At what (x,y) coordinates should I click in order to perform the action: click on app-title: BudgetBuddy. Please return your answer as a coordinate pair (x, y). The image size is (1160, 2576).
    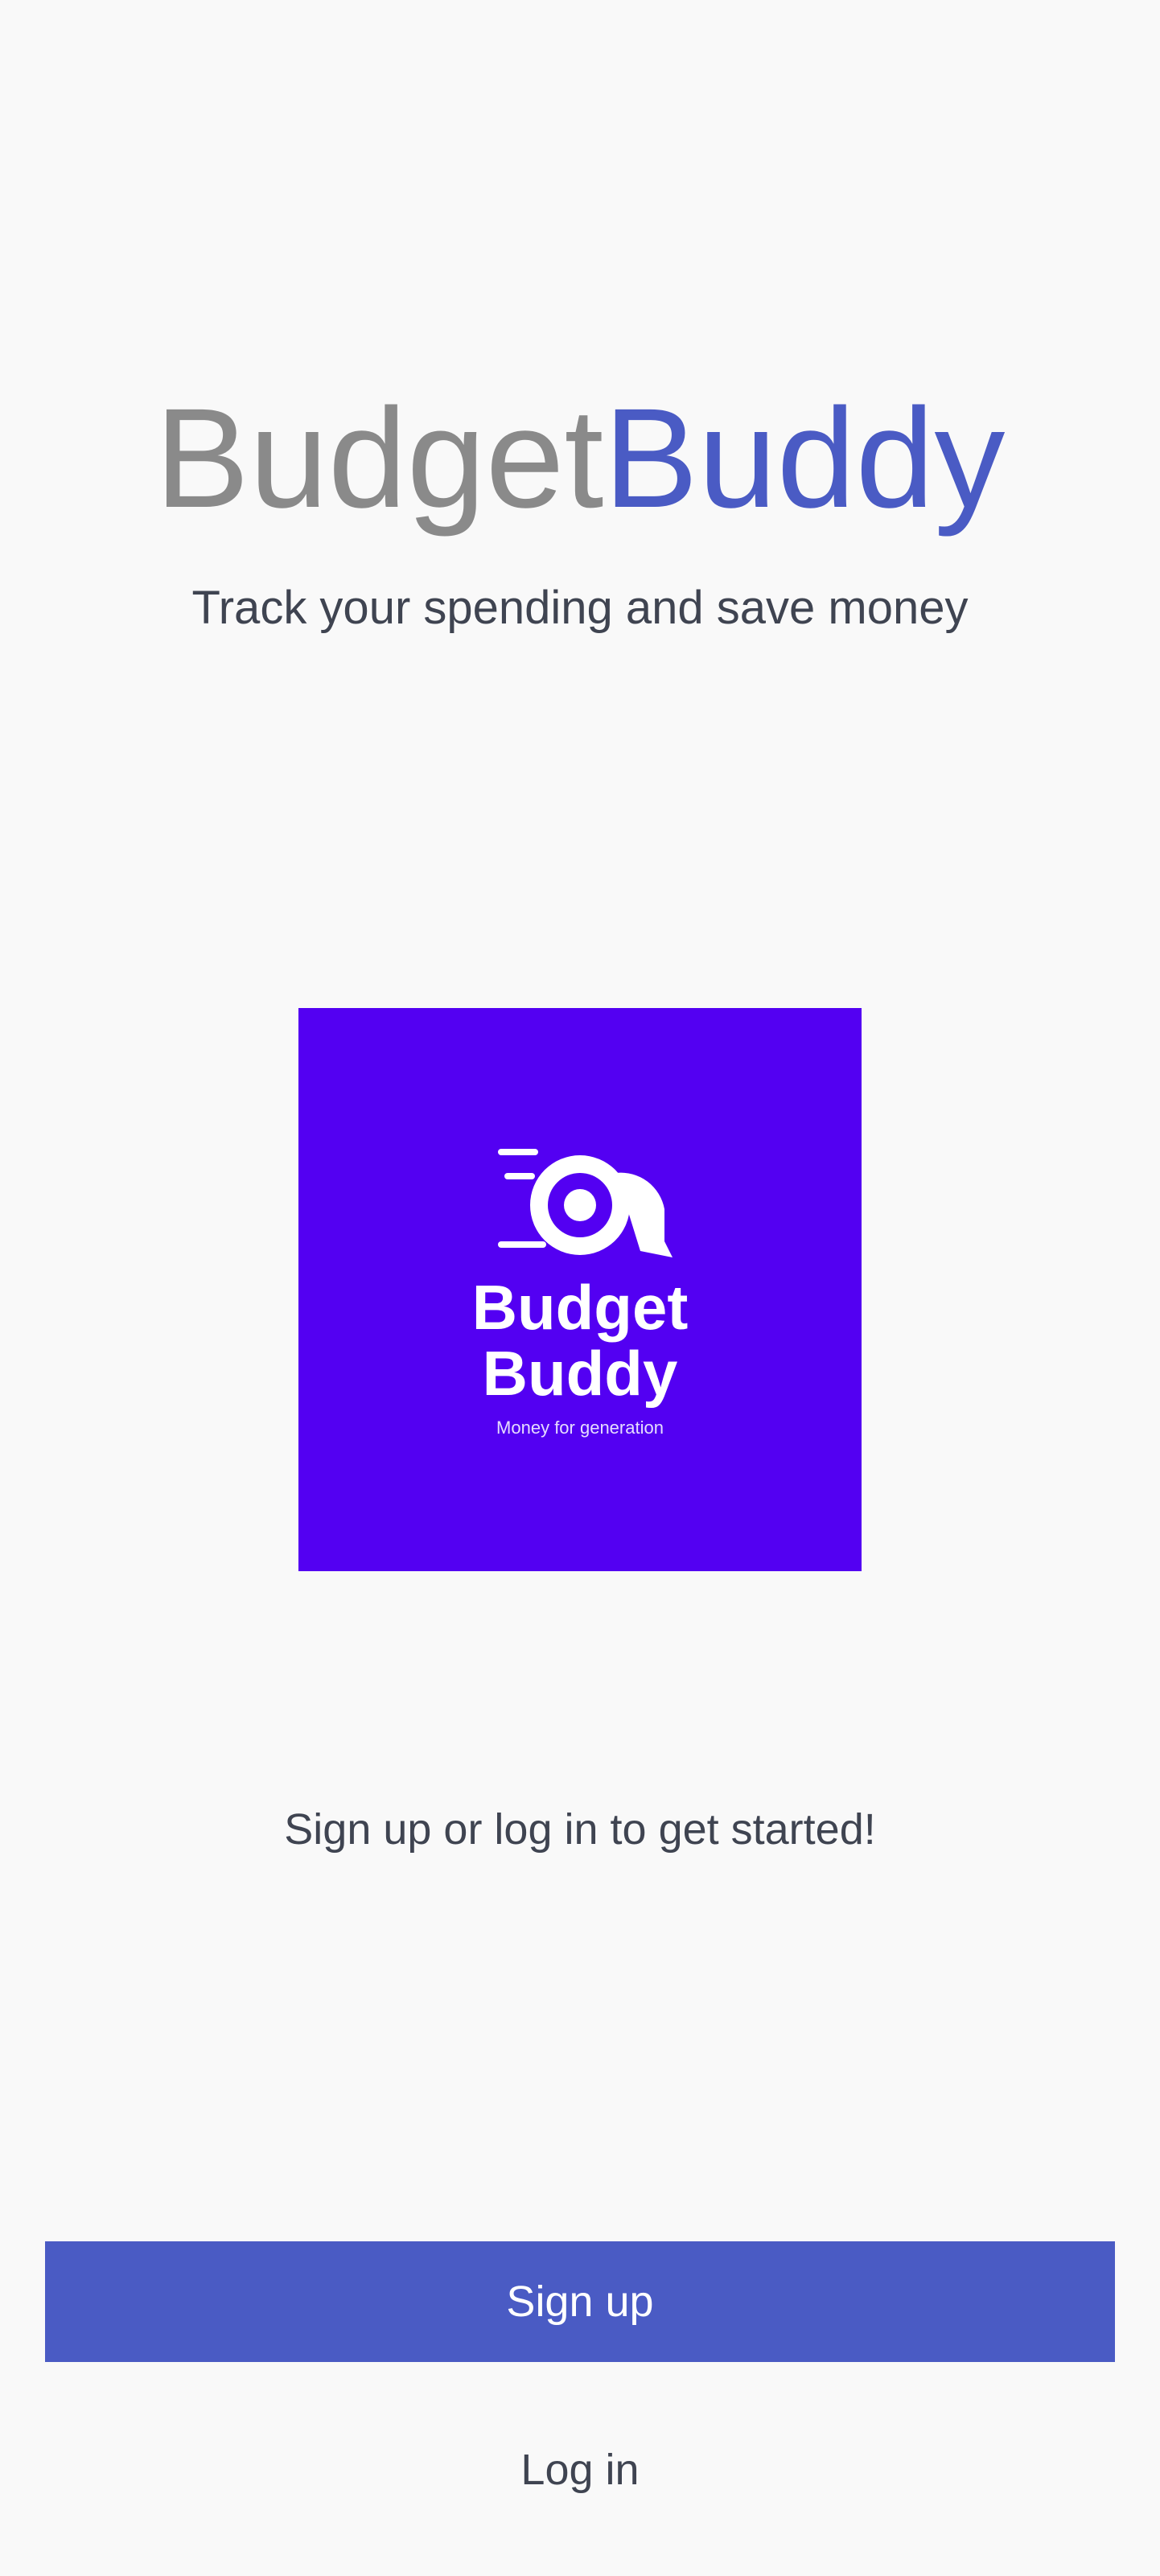
    Looking at the image, I should click on (580, 458).